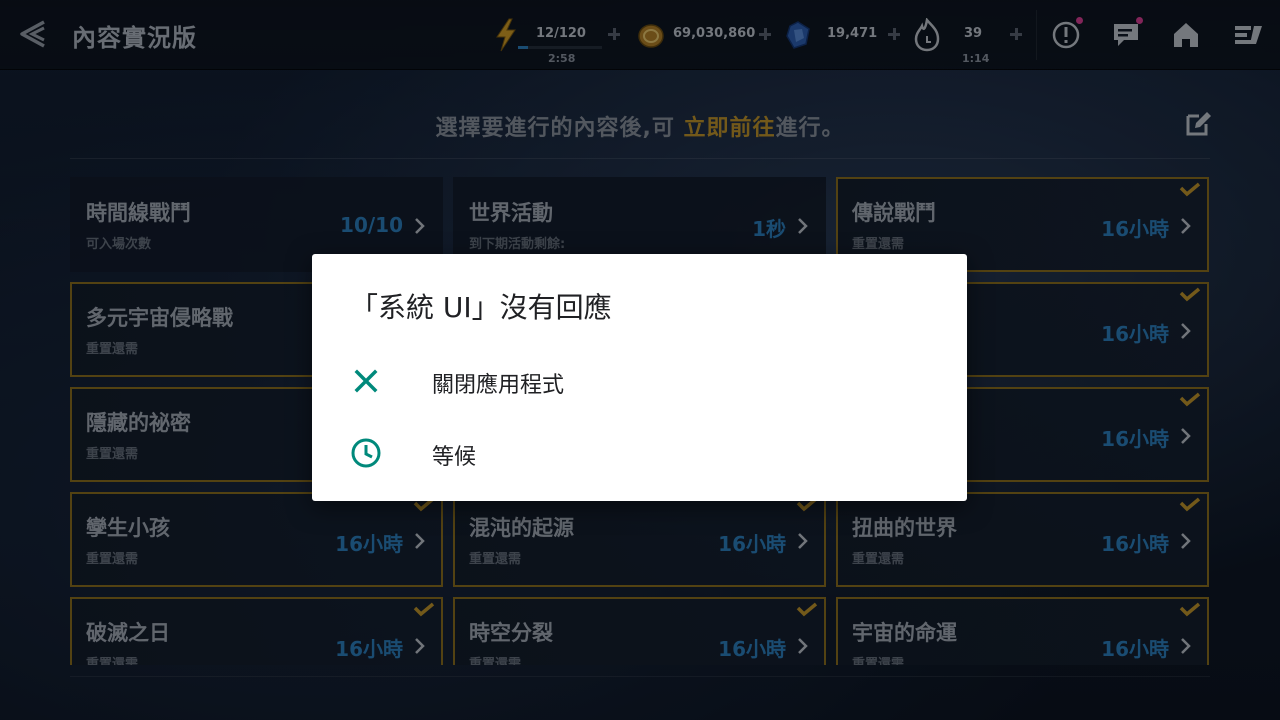 The height and width of the screenshot is (720, 1280). Describe the element at coordinates (366, 381) in the screenshot. I see `close-icon` at that location.